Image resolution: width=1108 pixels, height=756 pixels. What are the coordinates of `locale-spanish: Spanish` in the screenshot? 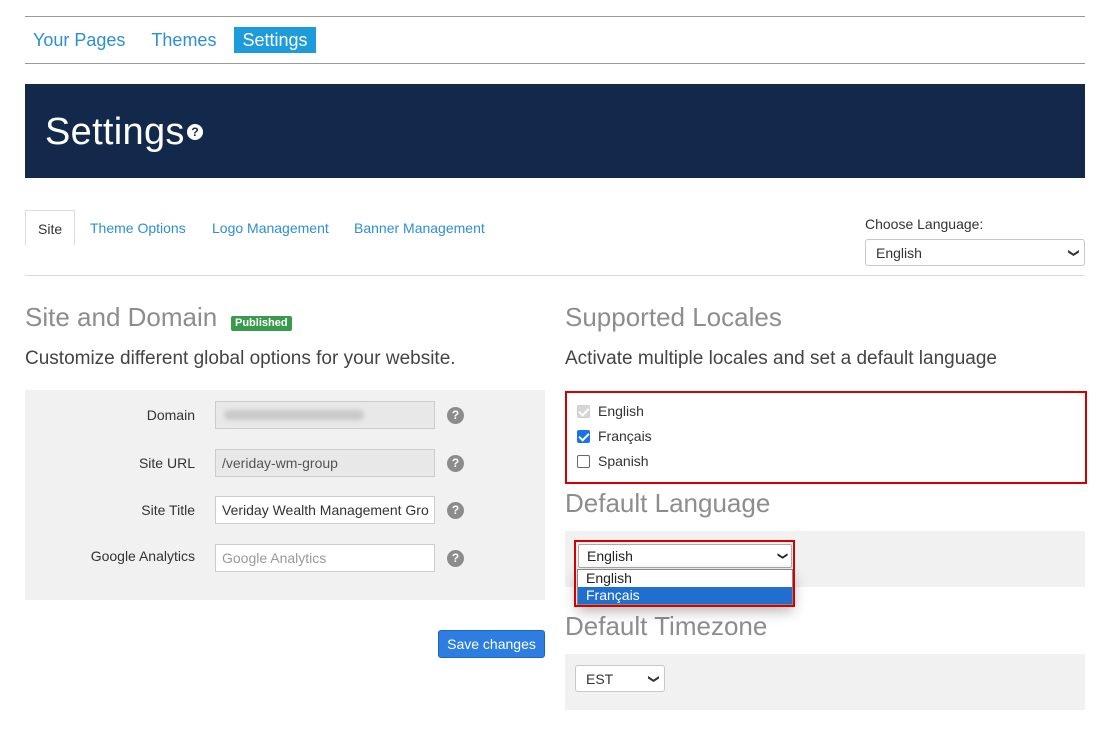 It's located at (613, 461).